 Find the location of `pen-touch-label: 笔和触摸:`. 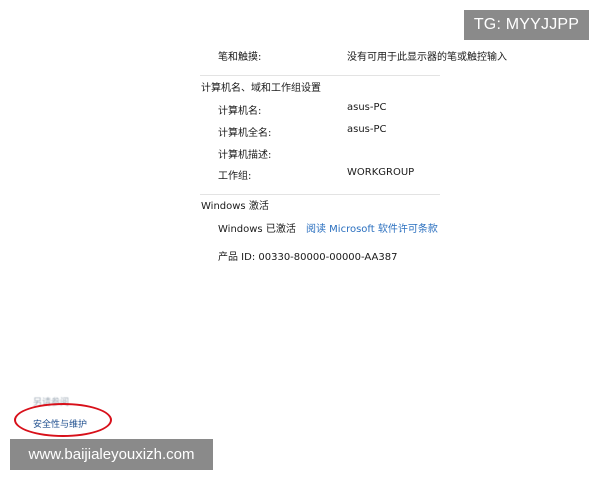

pen-touch-label: 笔和触摸: is located at coordinates (240, 57).